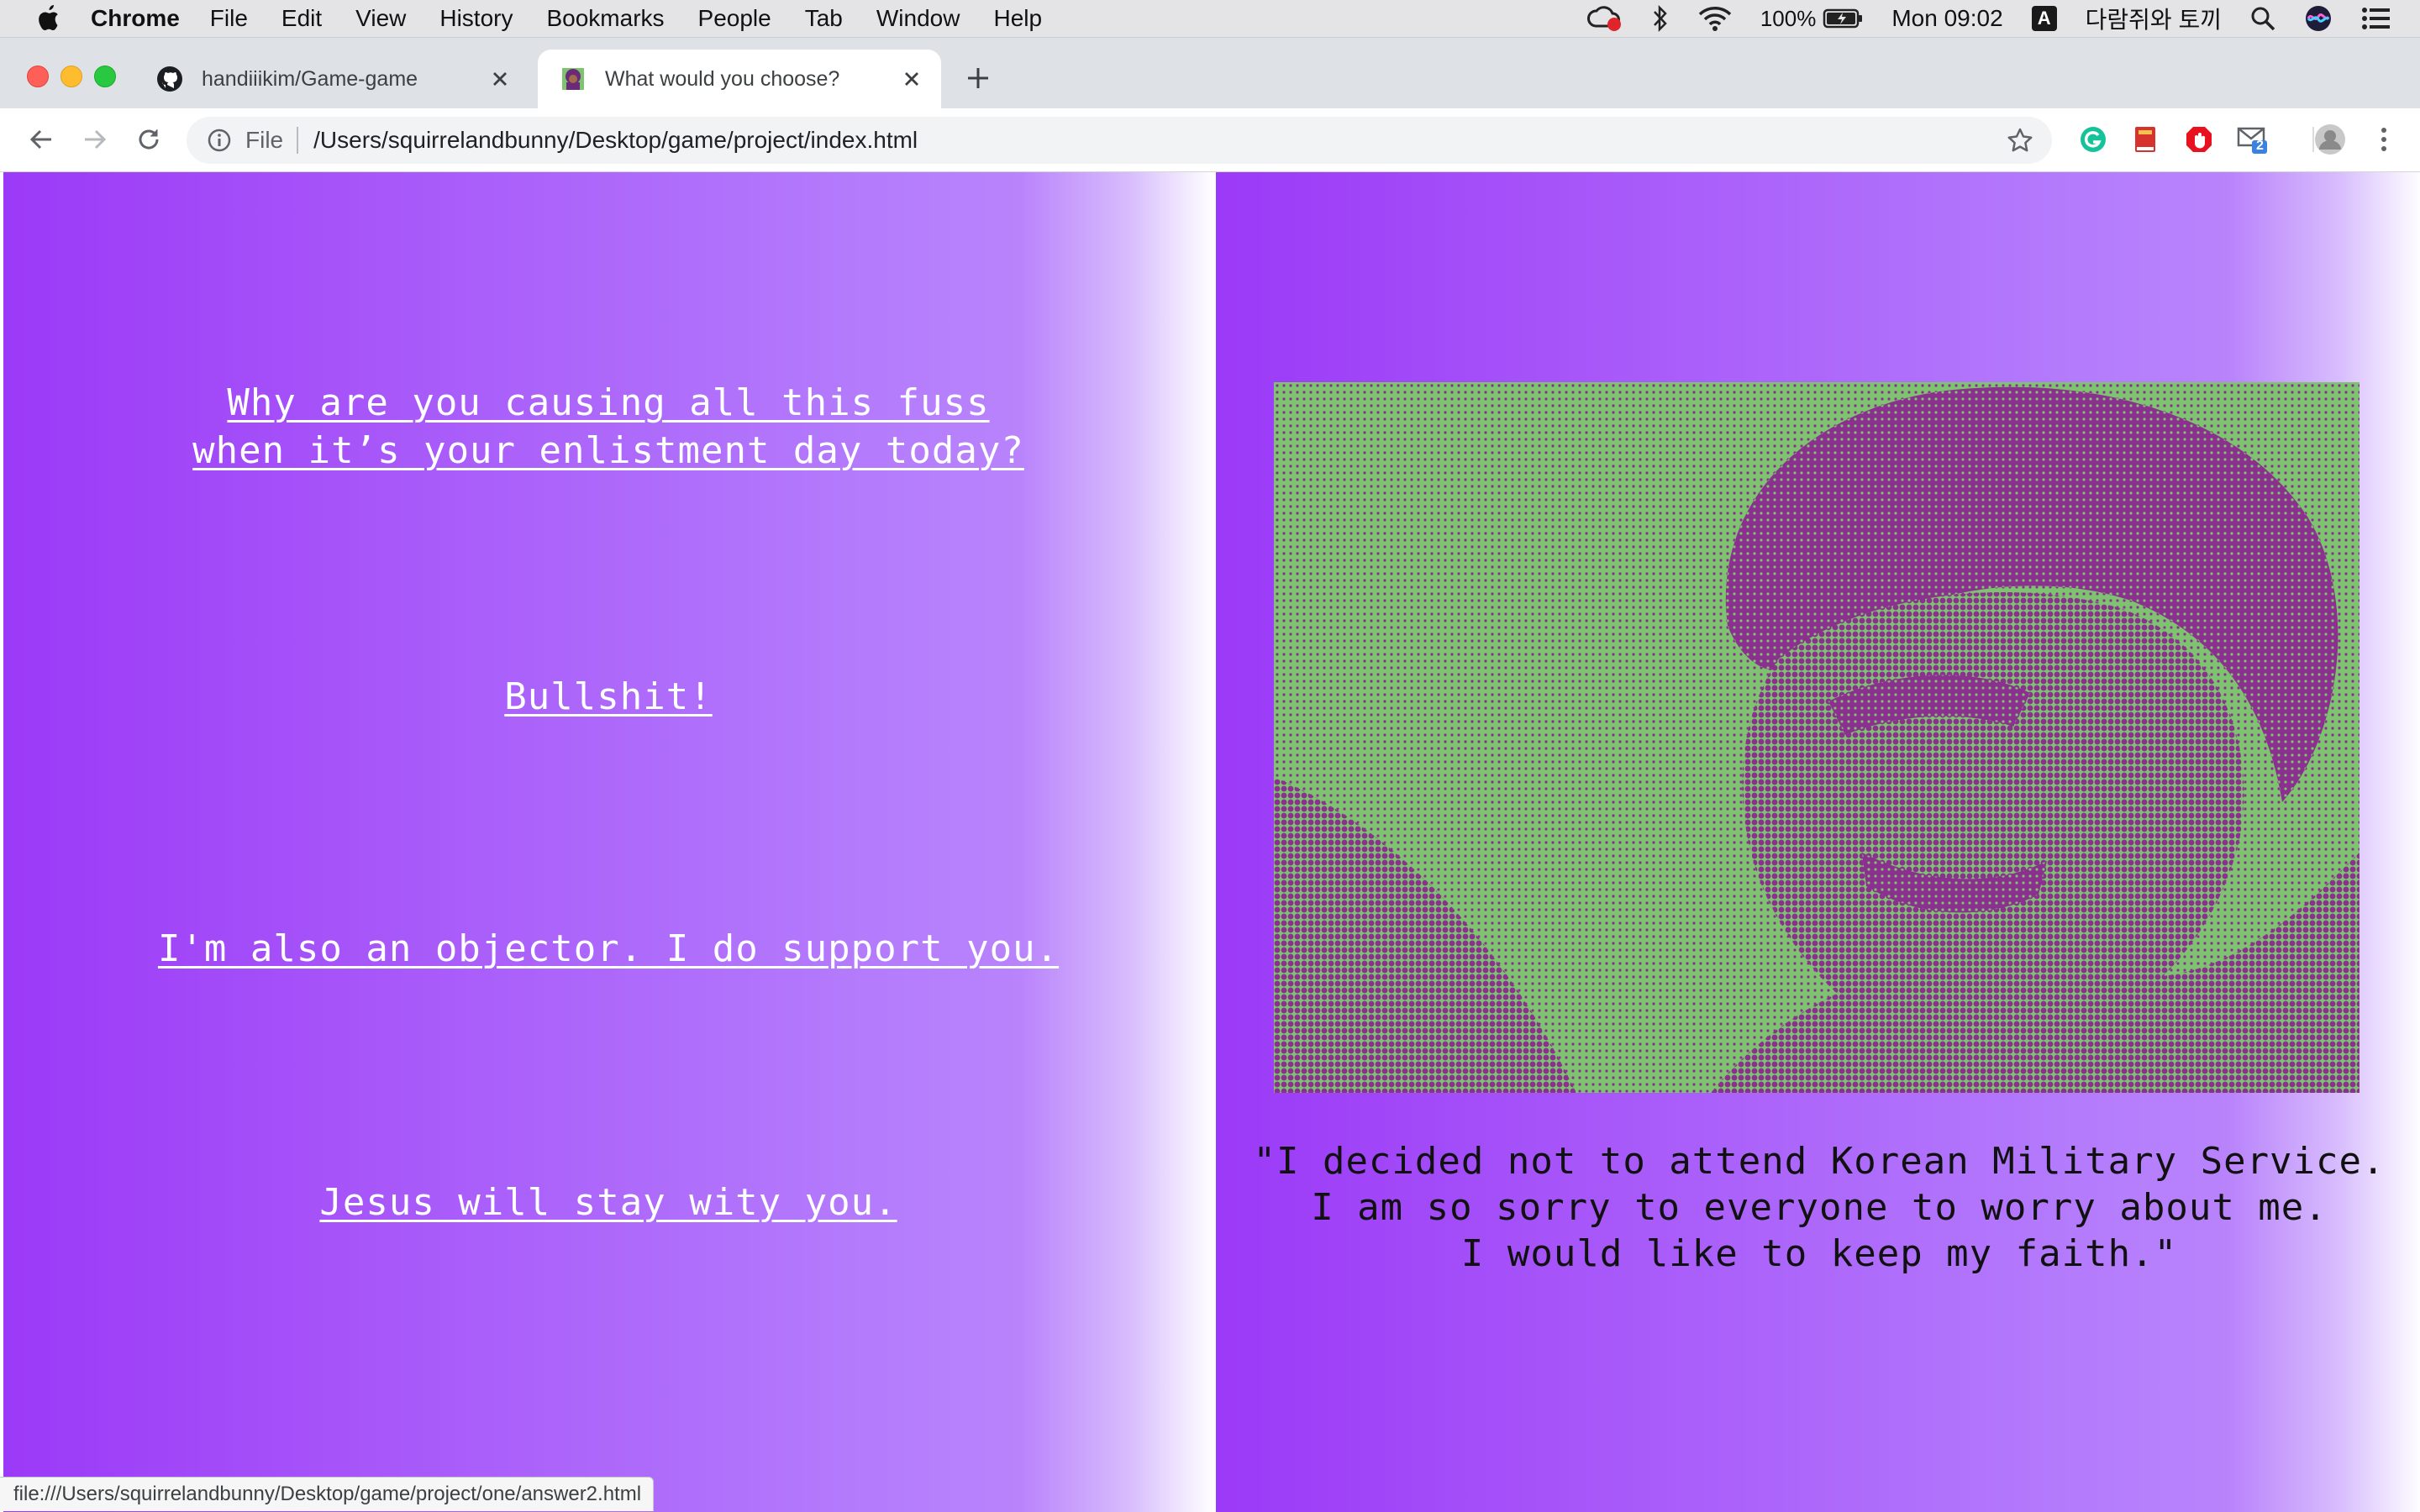 This screenshot has width=2420, height=1512. Describe the element at coordinates (2020, 140) in the screenshot. I see `bookmark-star-icon` at that location.